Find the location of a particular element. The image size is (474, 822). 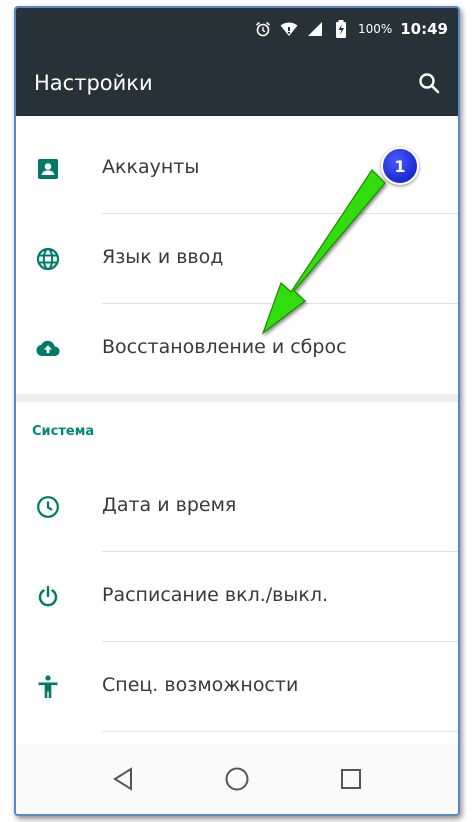

battery-icon is located at coordinates (341, 29).